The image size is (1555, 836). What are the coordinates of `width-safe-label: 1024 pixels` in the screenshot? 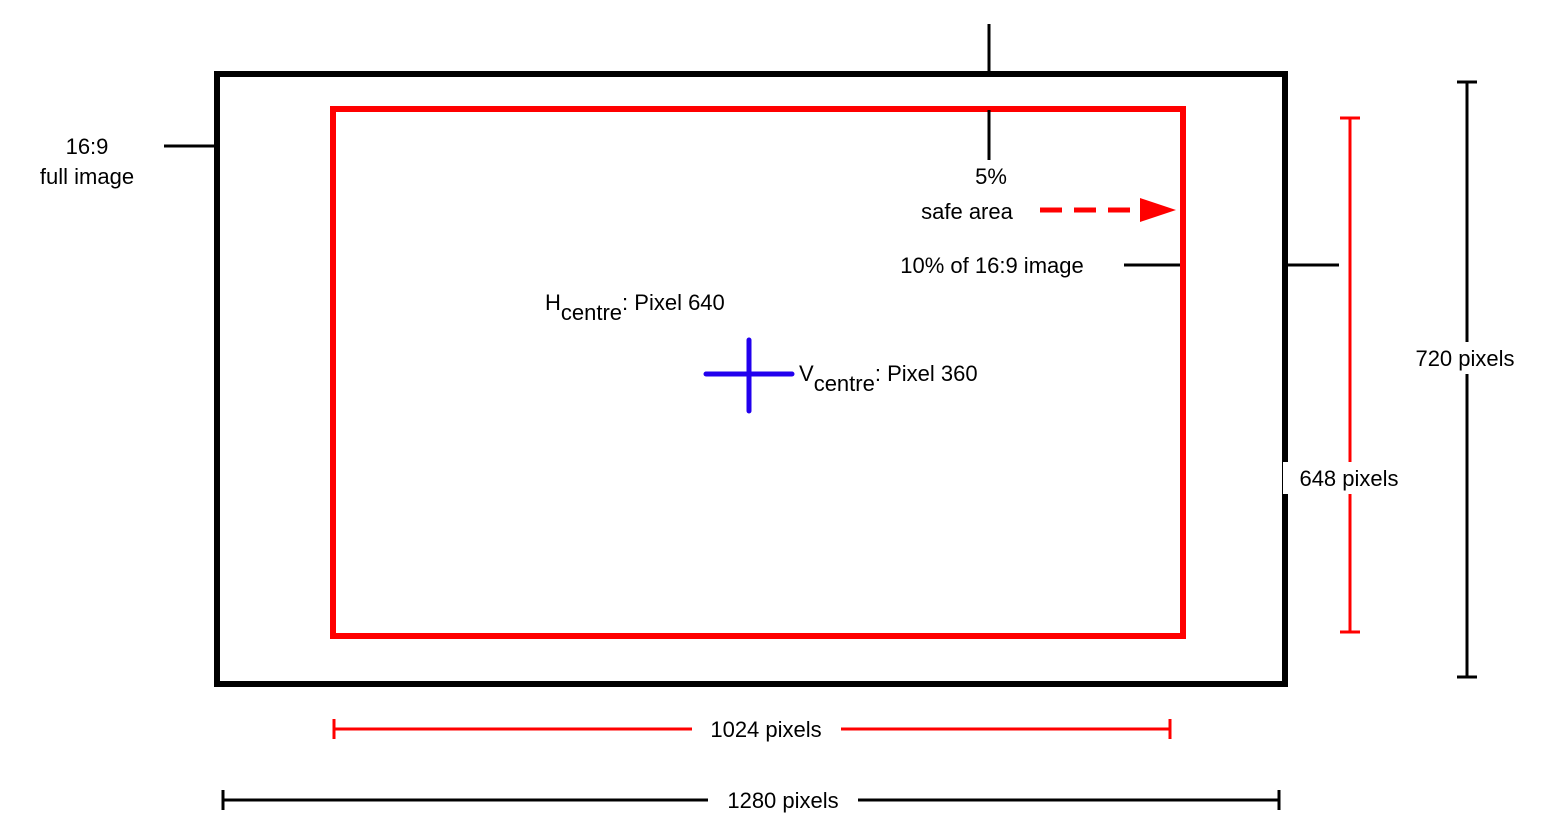 It's located at (765, 729).